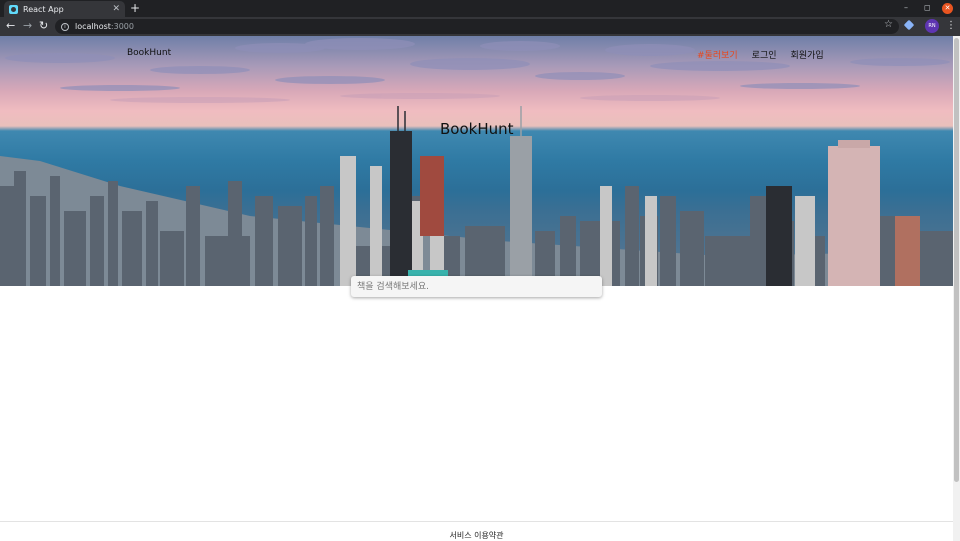 The height and width of the screenshot is (541, 960). I want to click on nav-signup: 회원가입, so click(807, 54).